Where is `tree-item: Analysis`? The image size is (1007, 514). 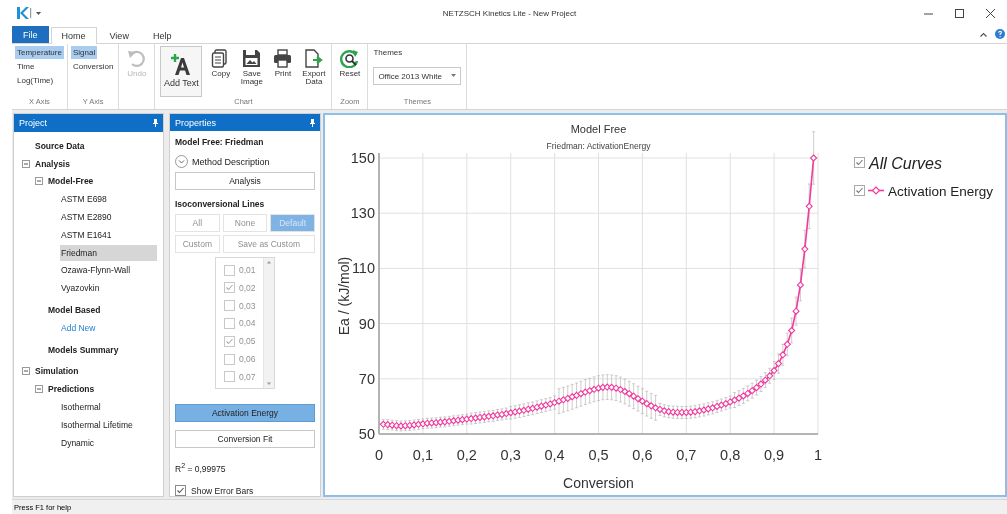
tree-item: Analysis is located at coordinates (54, 163).